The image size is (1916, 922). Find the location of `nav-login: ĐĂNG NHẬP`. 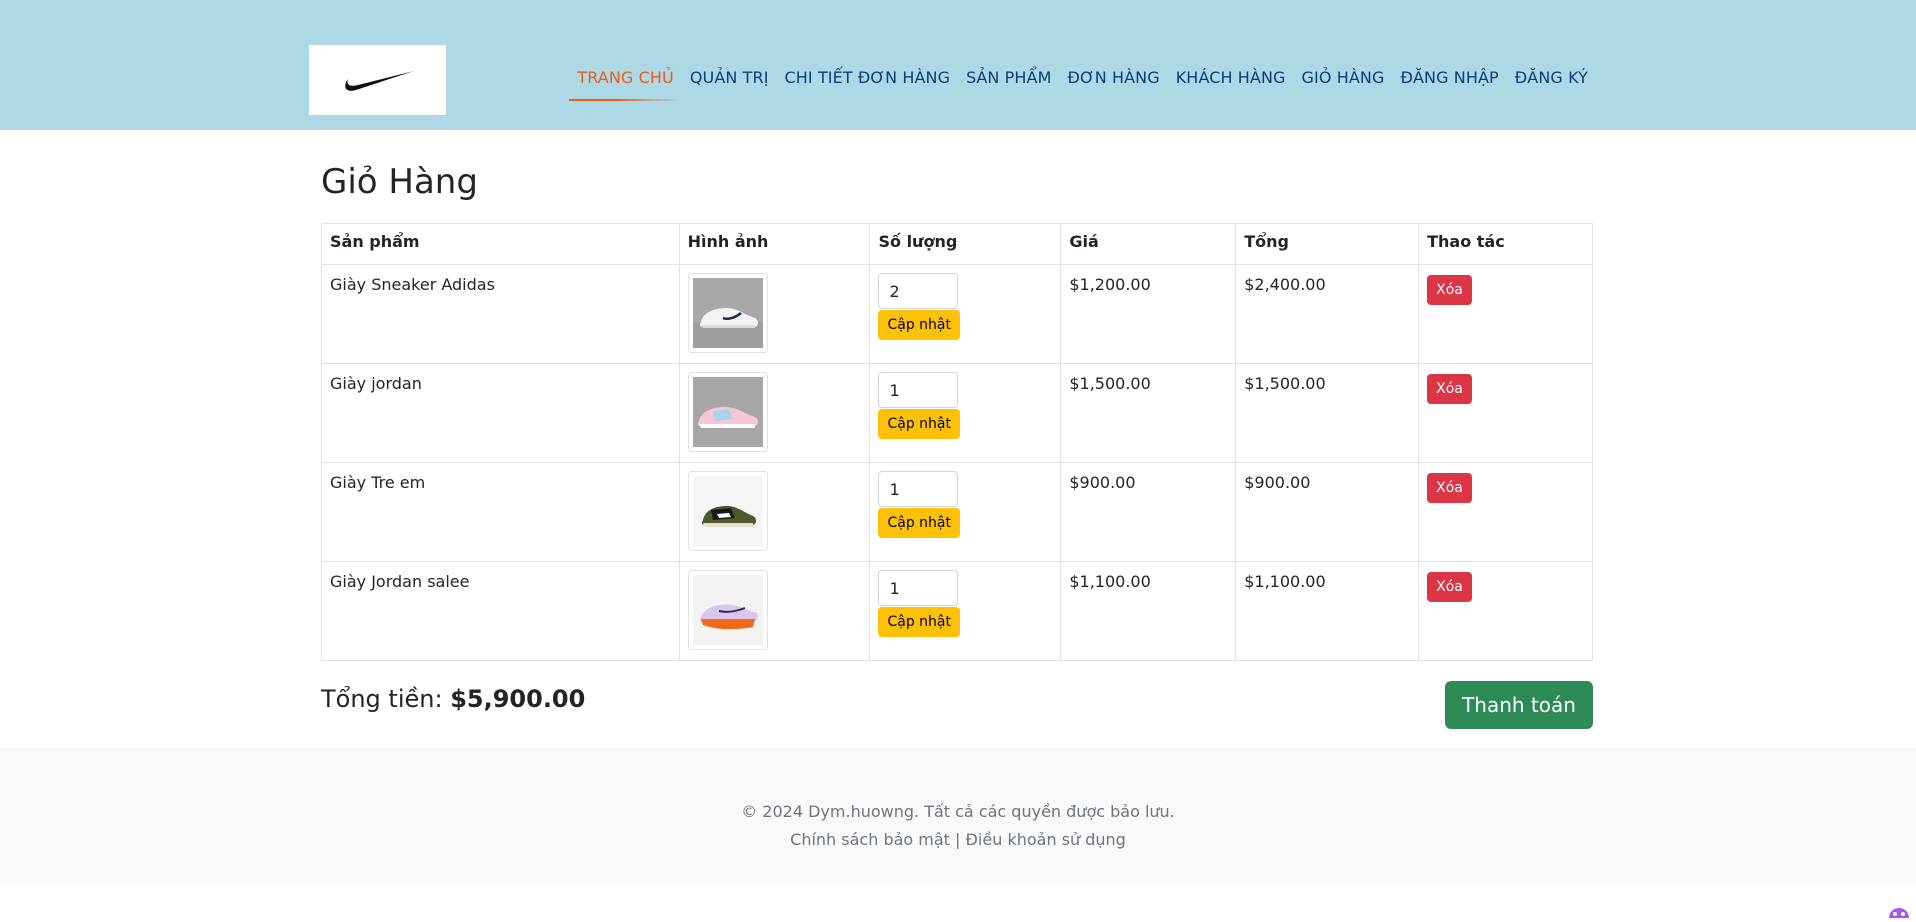

nav-login: ĐĂNG NHẬP is located at coordinates (1450, 77).